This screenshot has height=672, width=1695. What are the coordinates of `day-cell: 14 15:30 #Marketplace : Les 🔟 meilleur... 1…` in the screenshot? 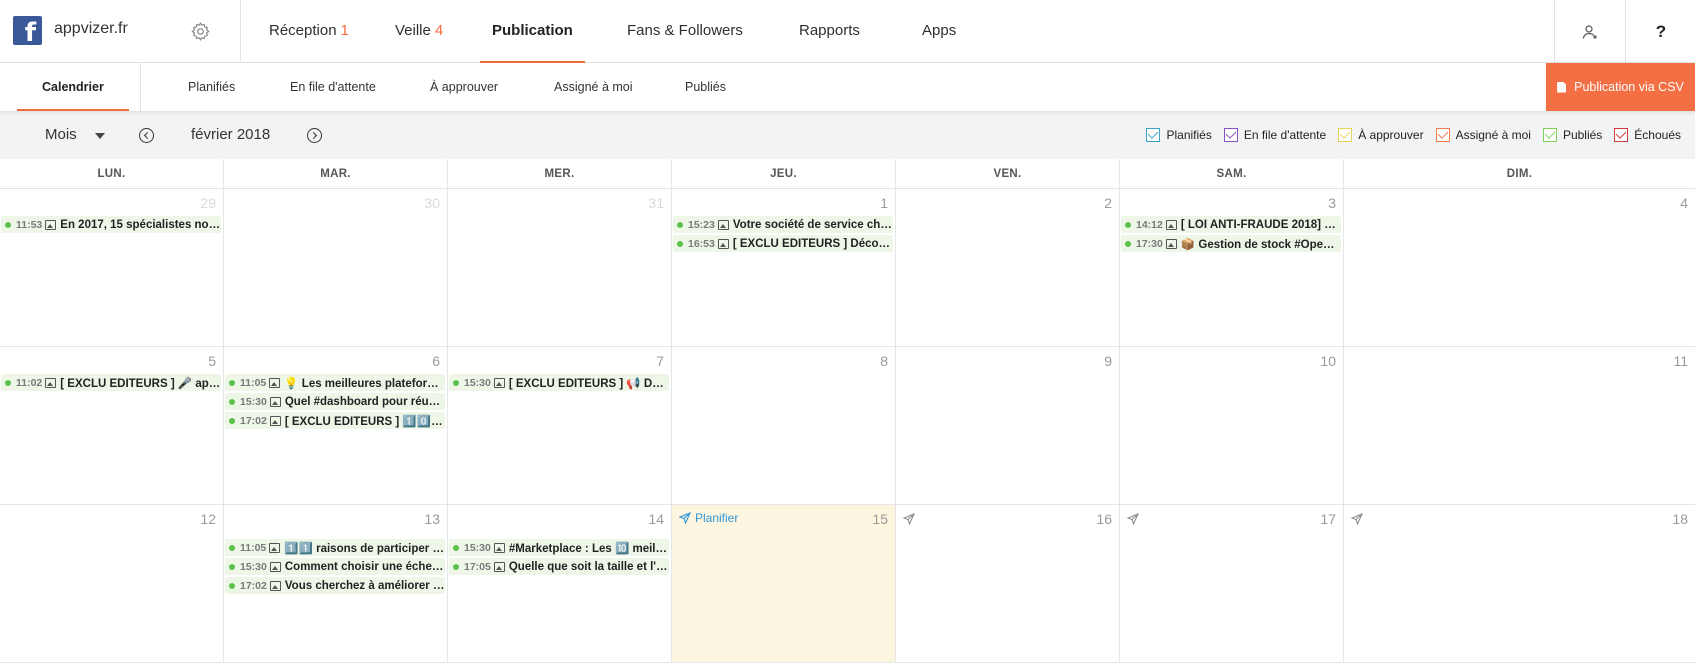 It's located at (560, 584).